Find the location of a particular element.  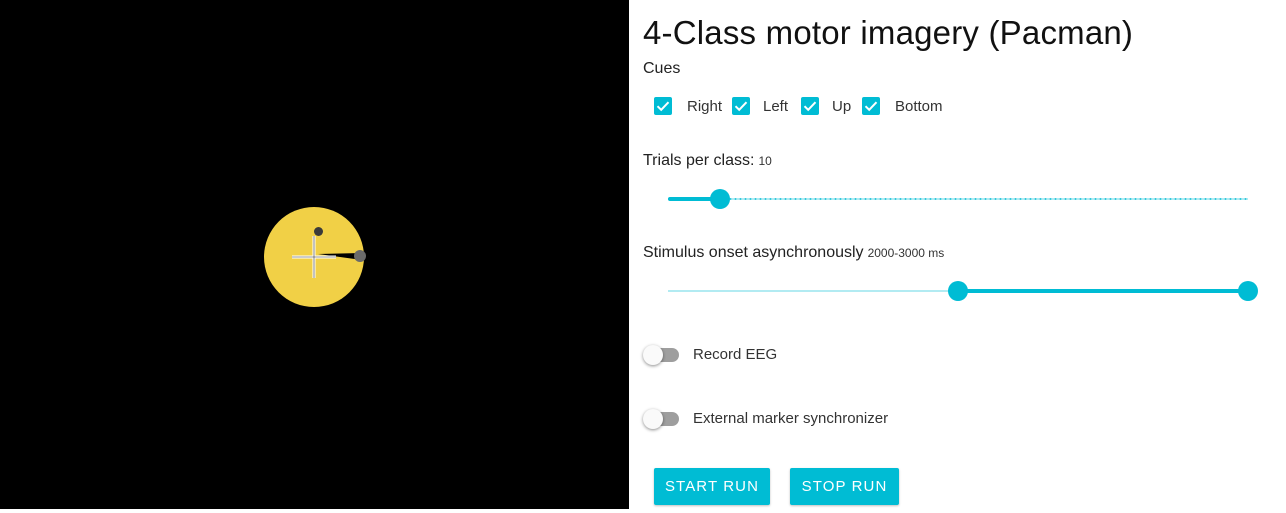

page-title: 4-Class motor imagery (Pacman) is located at coordinates (888, 32).